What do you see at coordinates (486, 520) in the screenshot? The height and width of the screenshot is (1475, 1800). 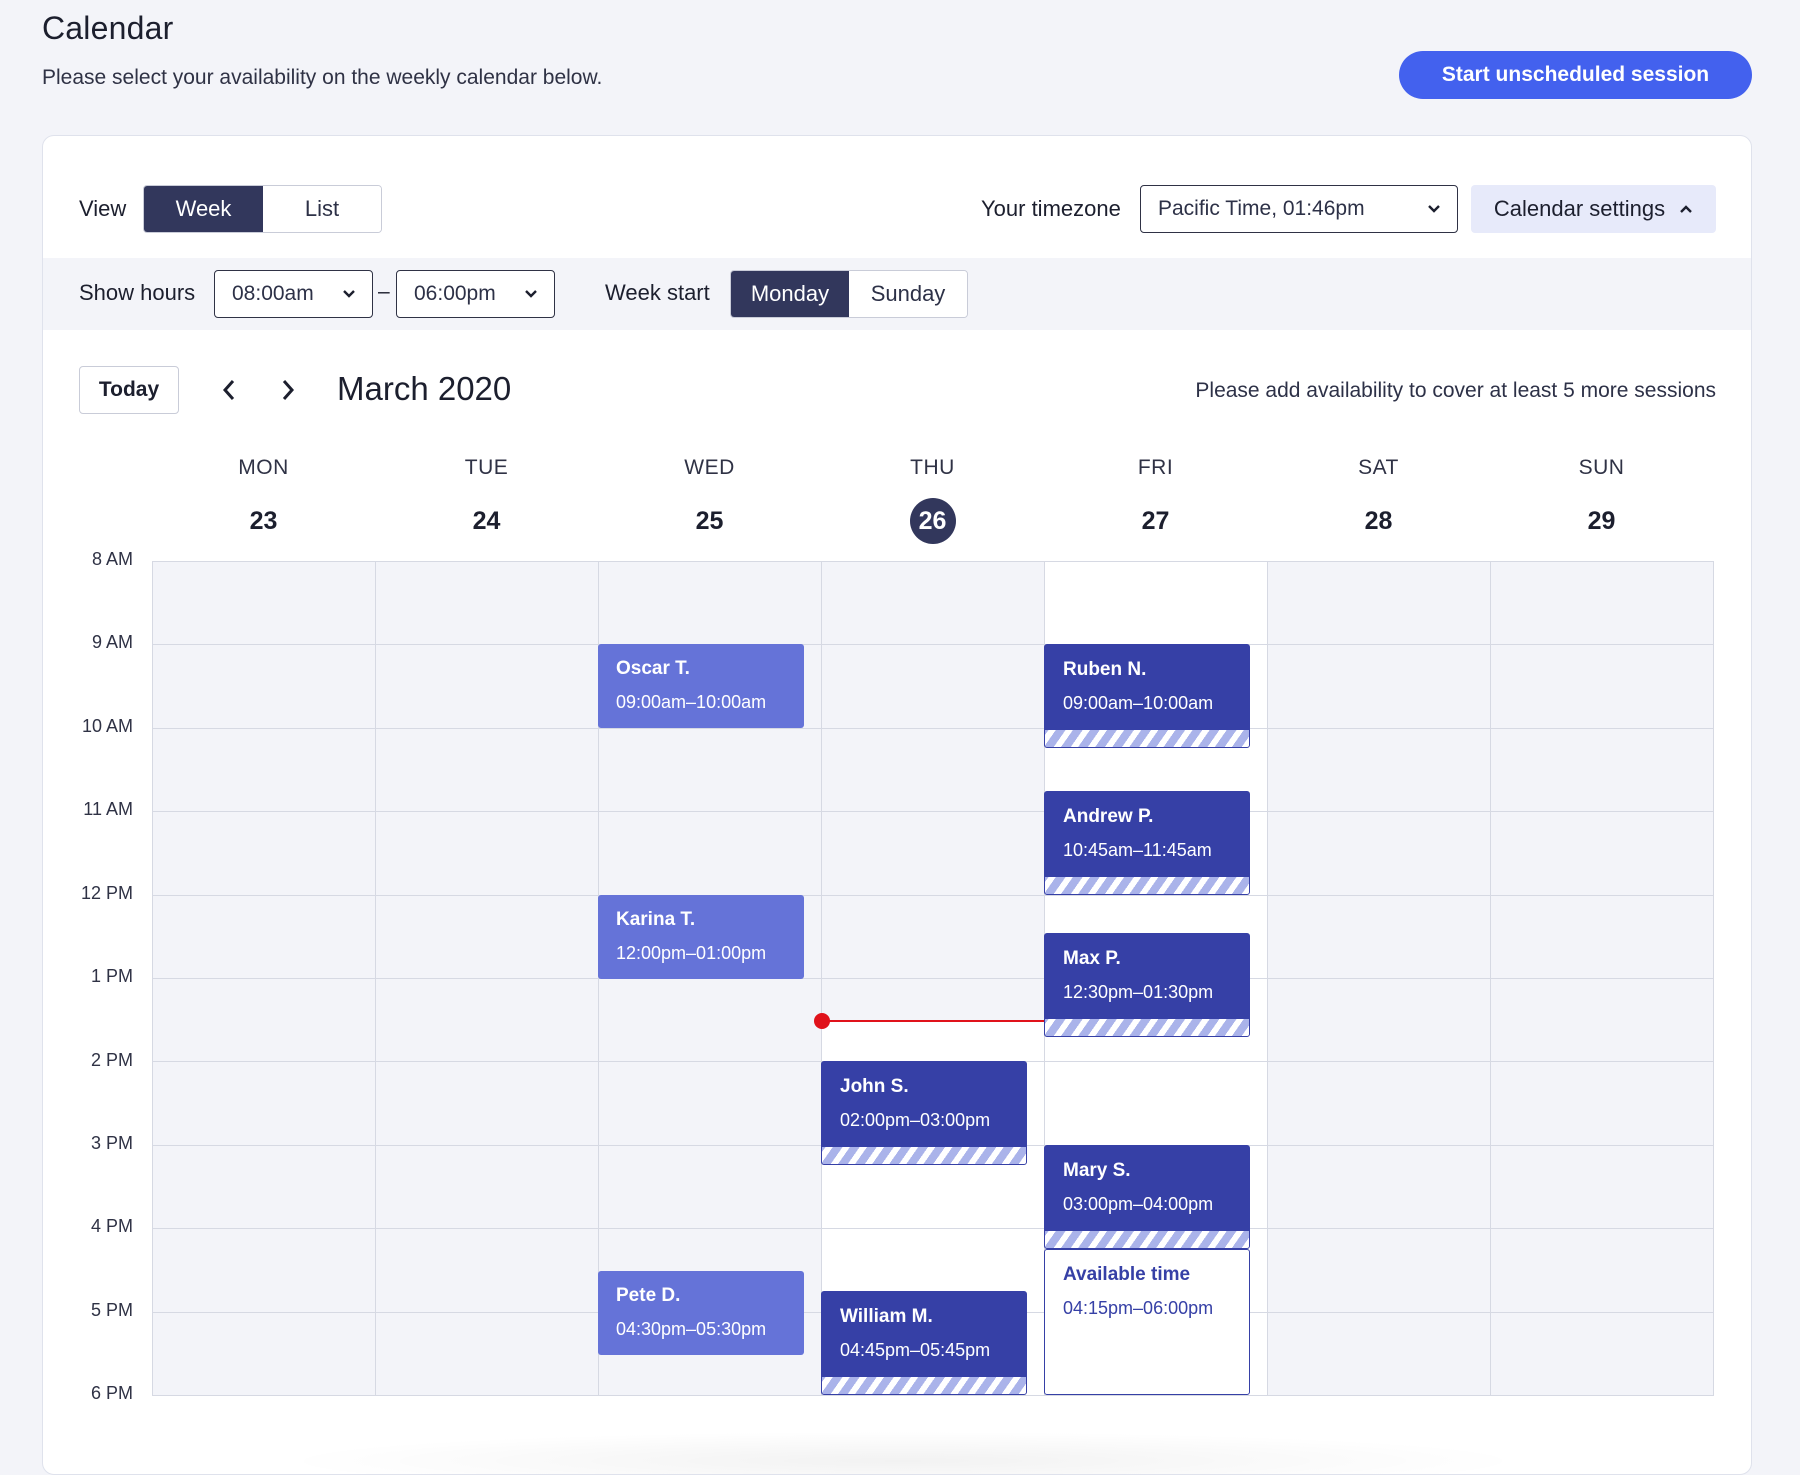 I see `day-number: 24` at bounding box center [486, 520].